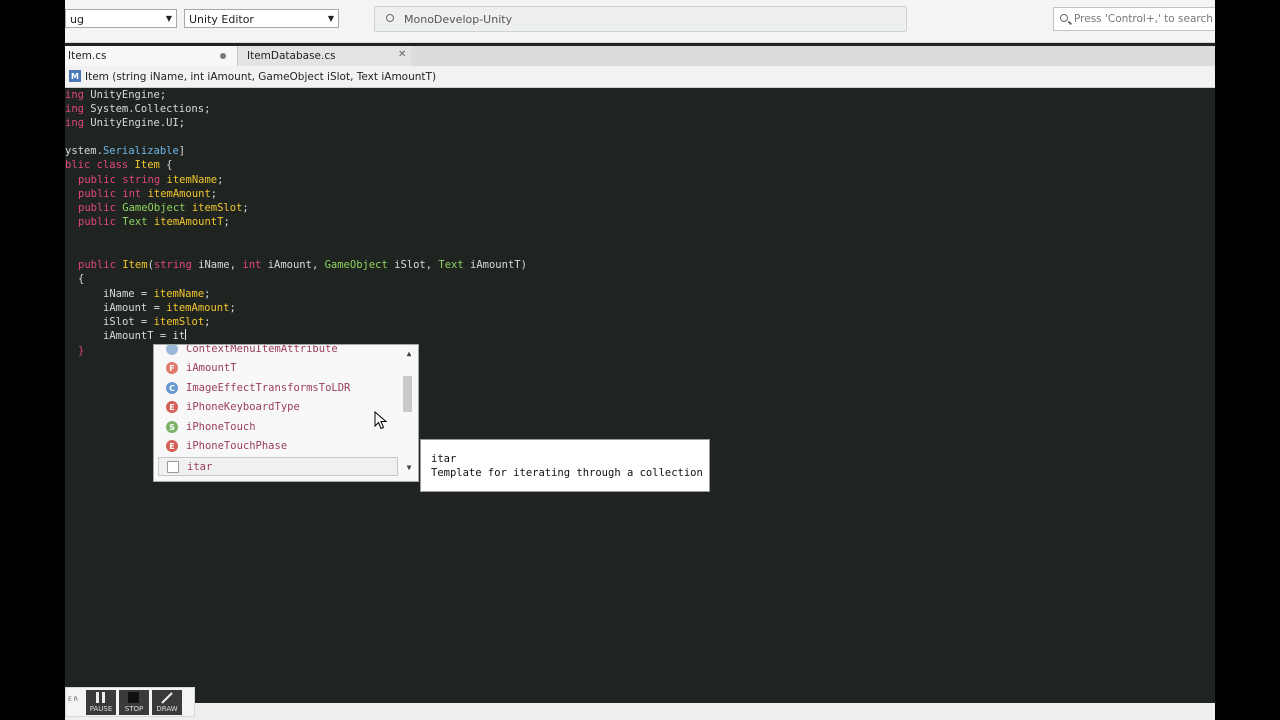 Image resolution: width=1280 pixels, height=720 pixels. What do you see at coordinates (640, 19) in the screenshot?
I see `status-area: MonoDevelop-Unity` at bounding box center [640, 19].